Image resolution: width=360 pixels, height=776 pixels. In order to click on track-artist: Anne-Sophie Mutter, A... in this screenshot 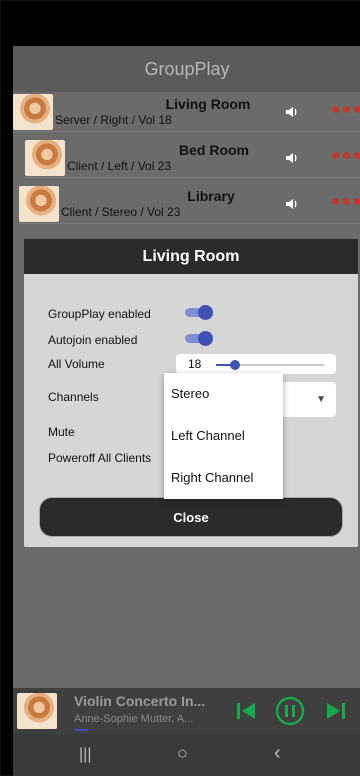, I will do `click(134, 719)`.